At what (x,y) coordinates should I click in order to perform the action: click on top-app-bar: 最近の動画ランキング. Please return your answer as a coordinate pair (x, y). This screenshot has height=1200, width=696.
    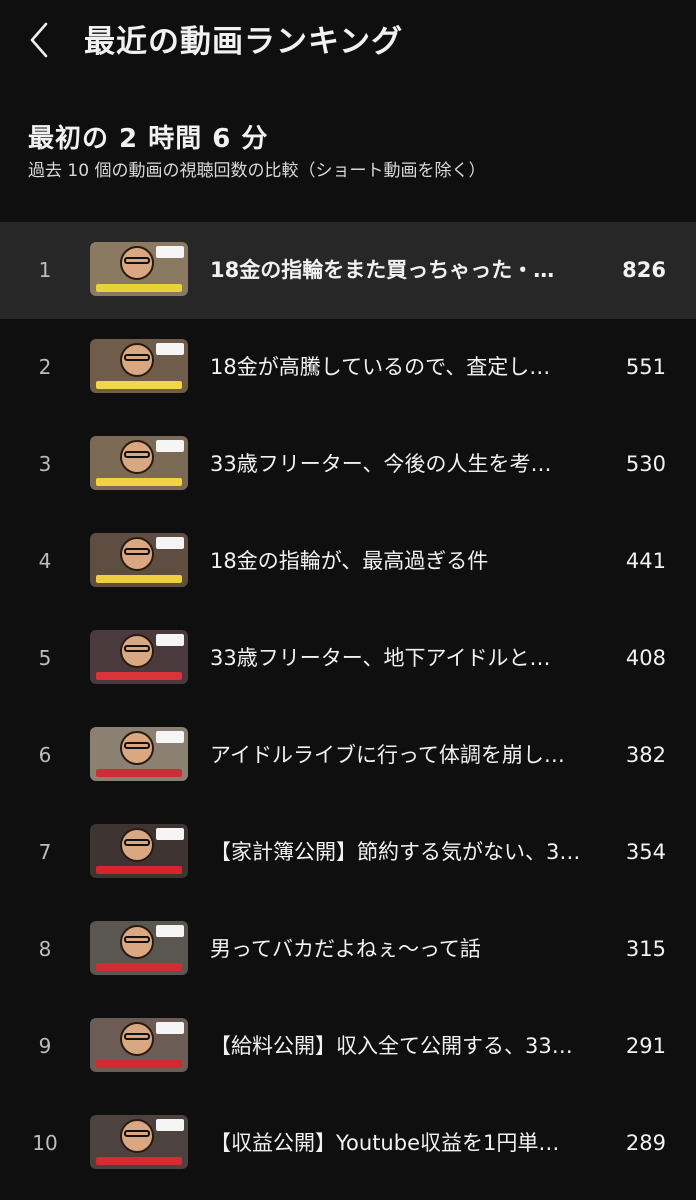
    Looking at the image, I should click on (348, 40).